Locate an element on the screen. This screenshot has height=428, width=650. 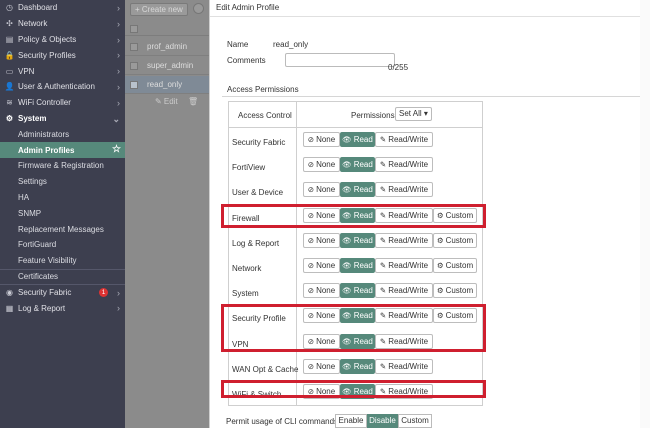
list-header is located at coordinates (167, 29).